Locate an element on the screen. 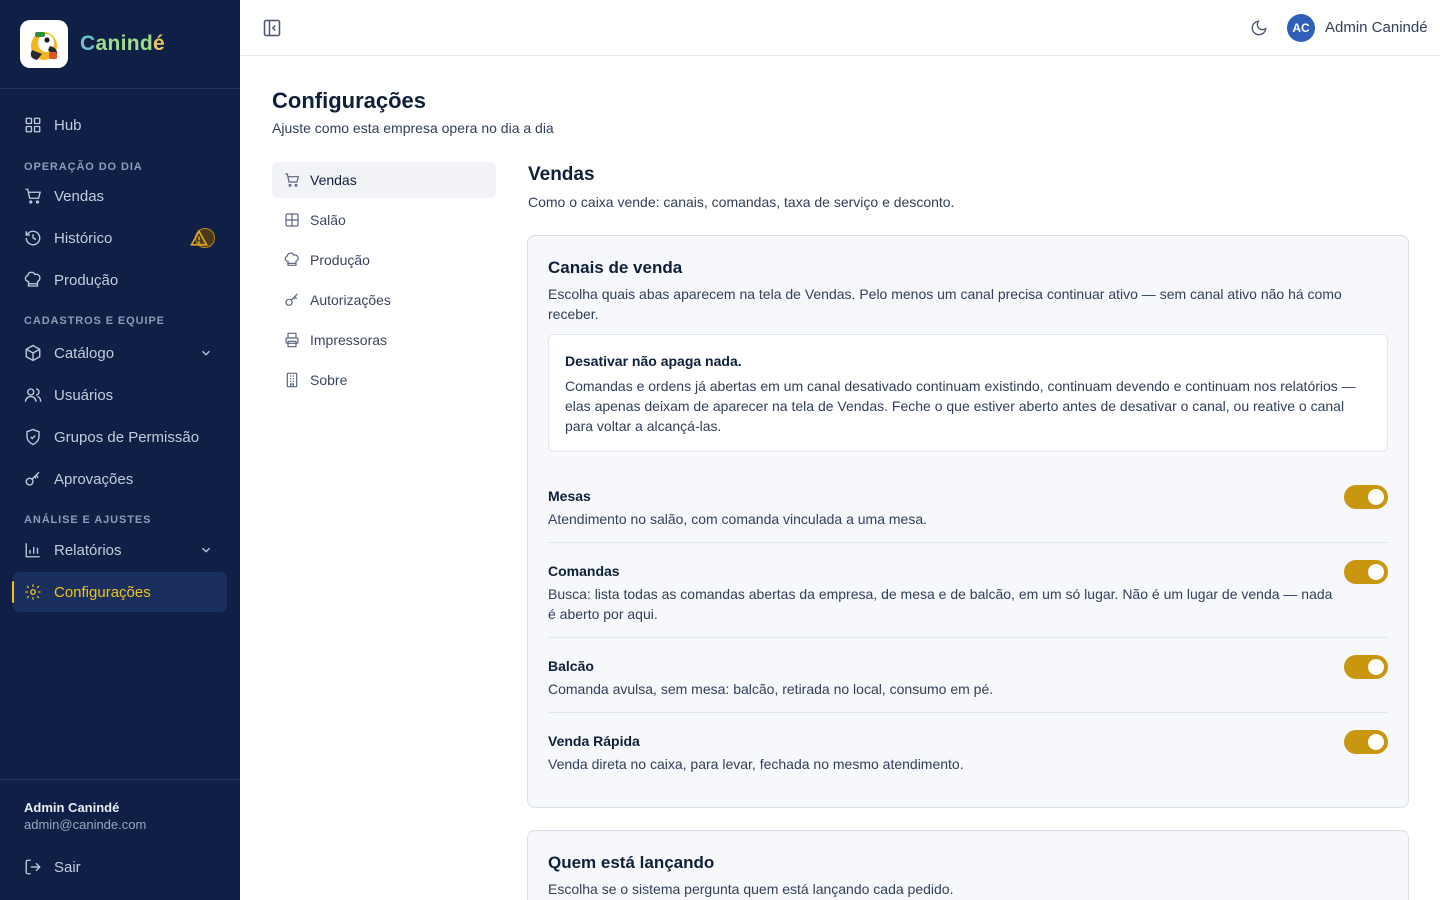  page-title: Configurações is located at coordinates (349, 100).